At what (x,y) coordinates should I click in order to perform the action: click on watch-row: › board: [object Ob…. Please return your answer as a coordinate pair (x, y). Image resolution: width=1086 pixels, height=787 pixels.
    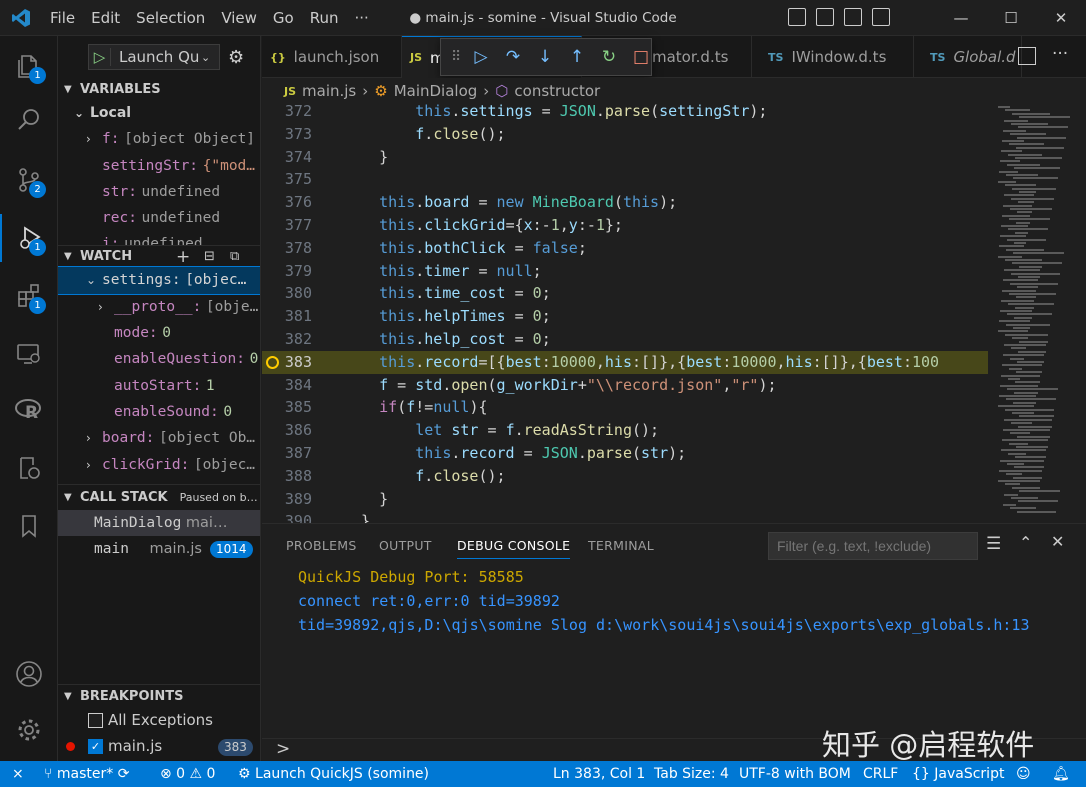
    Looking at the image, I should click on (159, 438).